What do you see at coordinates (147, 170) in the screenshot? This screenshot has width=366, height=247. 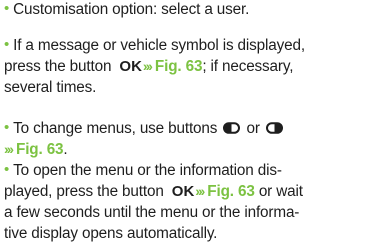 I see `instruction-4-line-1-text: To open the menu or the information dis-` at bounding box center [147, 170].